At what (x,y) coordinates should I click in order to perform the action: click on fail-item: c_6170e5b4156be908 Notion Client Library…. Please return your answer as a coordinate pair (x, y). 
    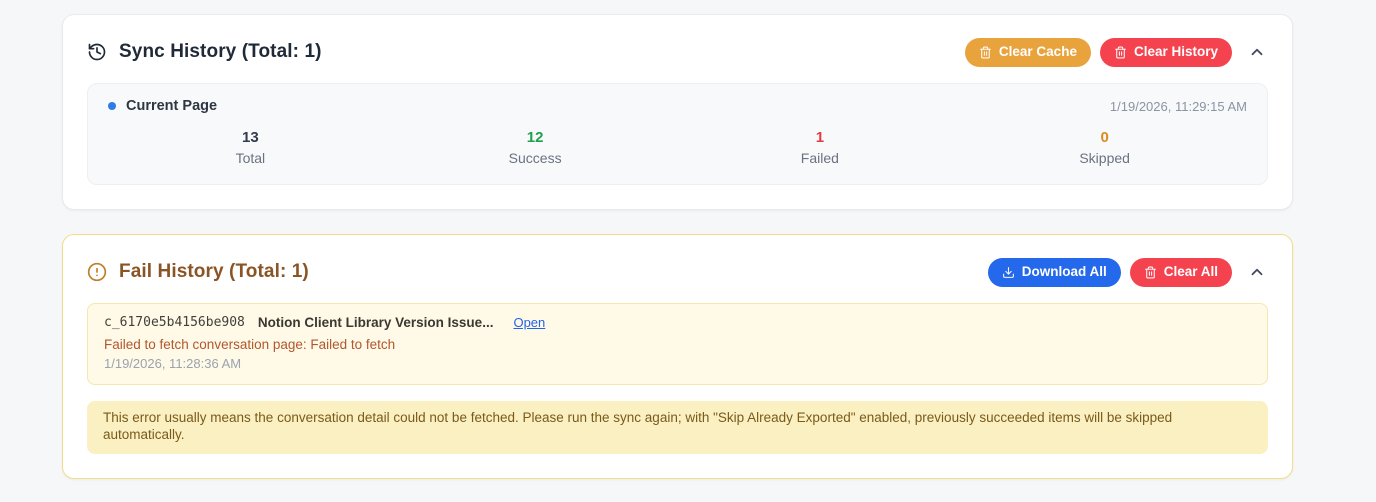
    Looking at the image, I should click on (677, 344).